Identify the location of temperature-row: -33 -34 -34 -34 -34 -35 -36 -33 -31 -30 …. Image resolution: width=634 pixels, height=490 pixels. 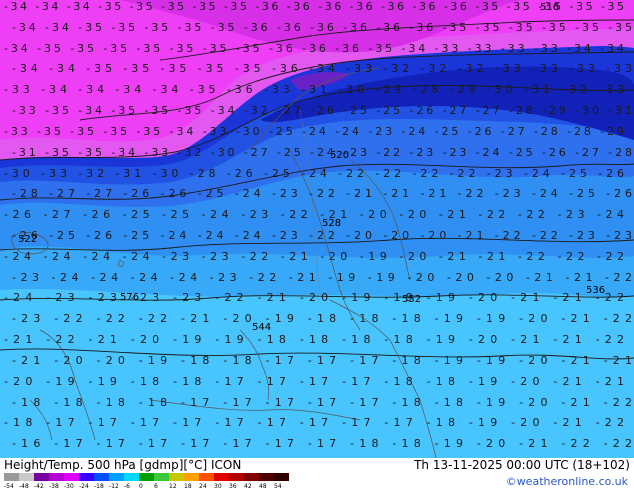
(314, 89).